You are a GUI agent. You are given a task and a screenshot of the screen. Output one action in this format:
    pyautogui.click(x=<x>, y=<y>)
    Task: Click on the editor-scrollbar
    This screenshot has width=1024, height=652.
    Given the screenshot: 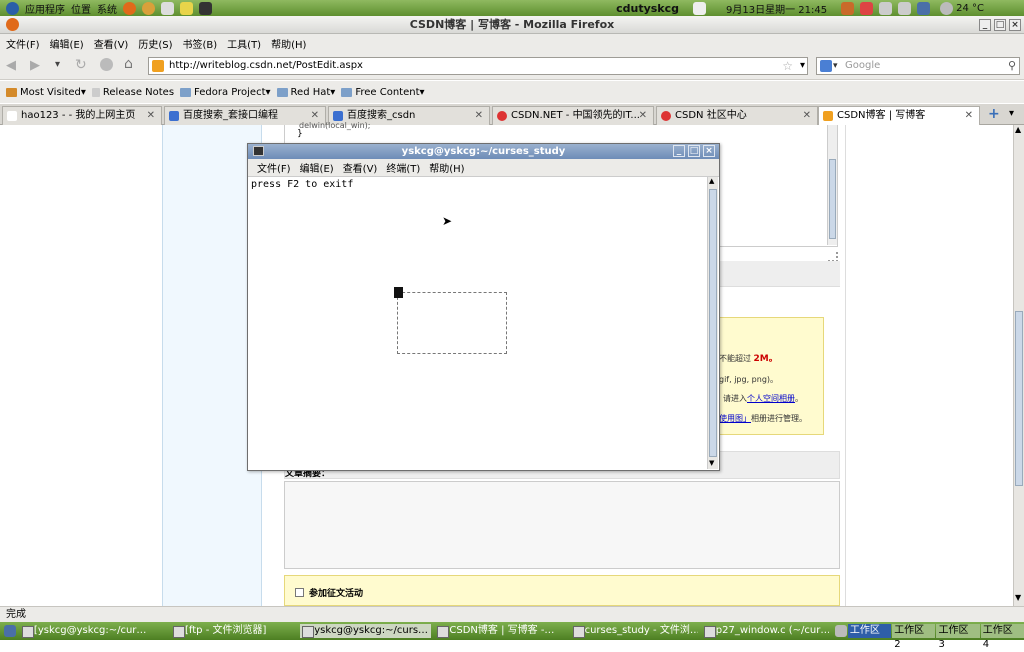 What is the action you would take?
    pyautogui.click(x=832, y=185)
    